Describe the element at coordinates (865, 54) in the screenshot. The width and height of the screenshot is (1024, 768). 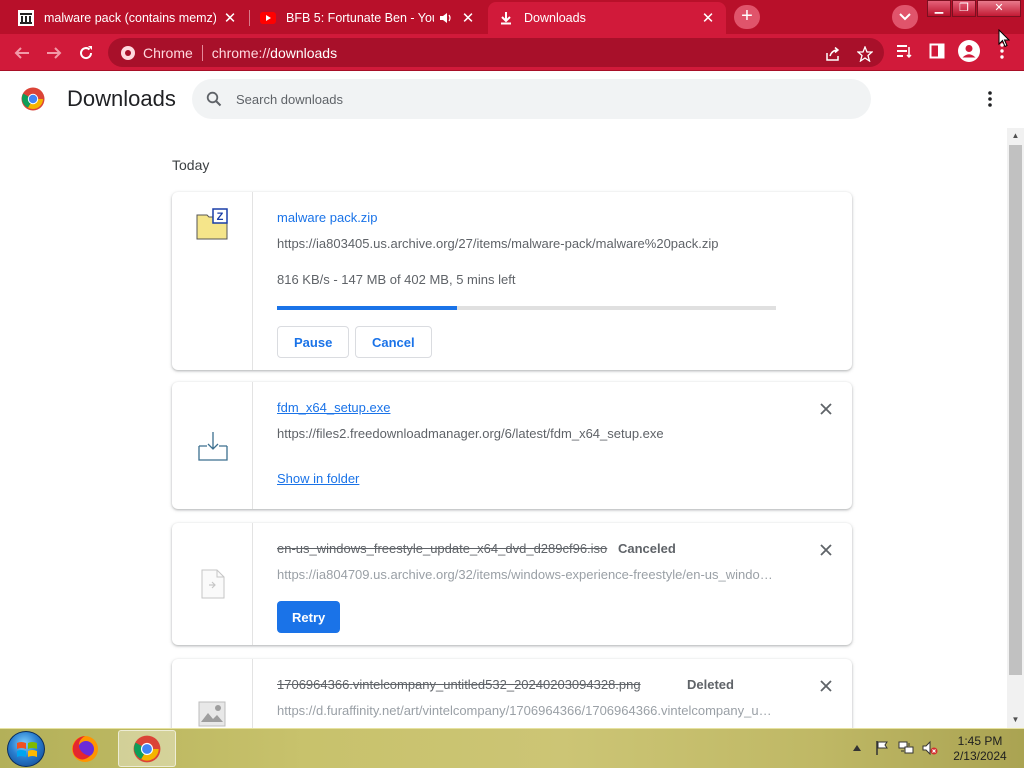
I see `bookmark-star-icon` at that location.